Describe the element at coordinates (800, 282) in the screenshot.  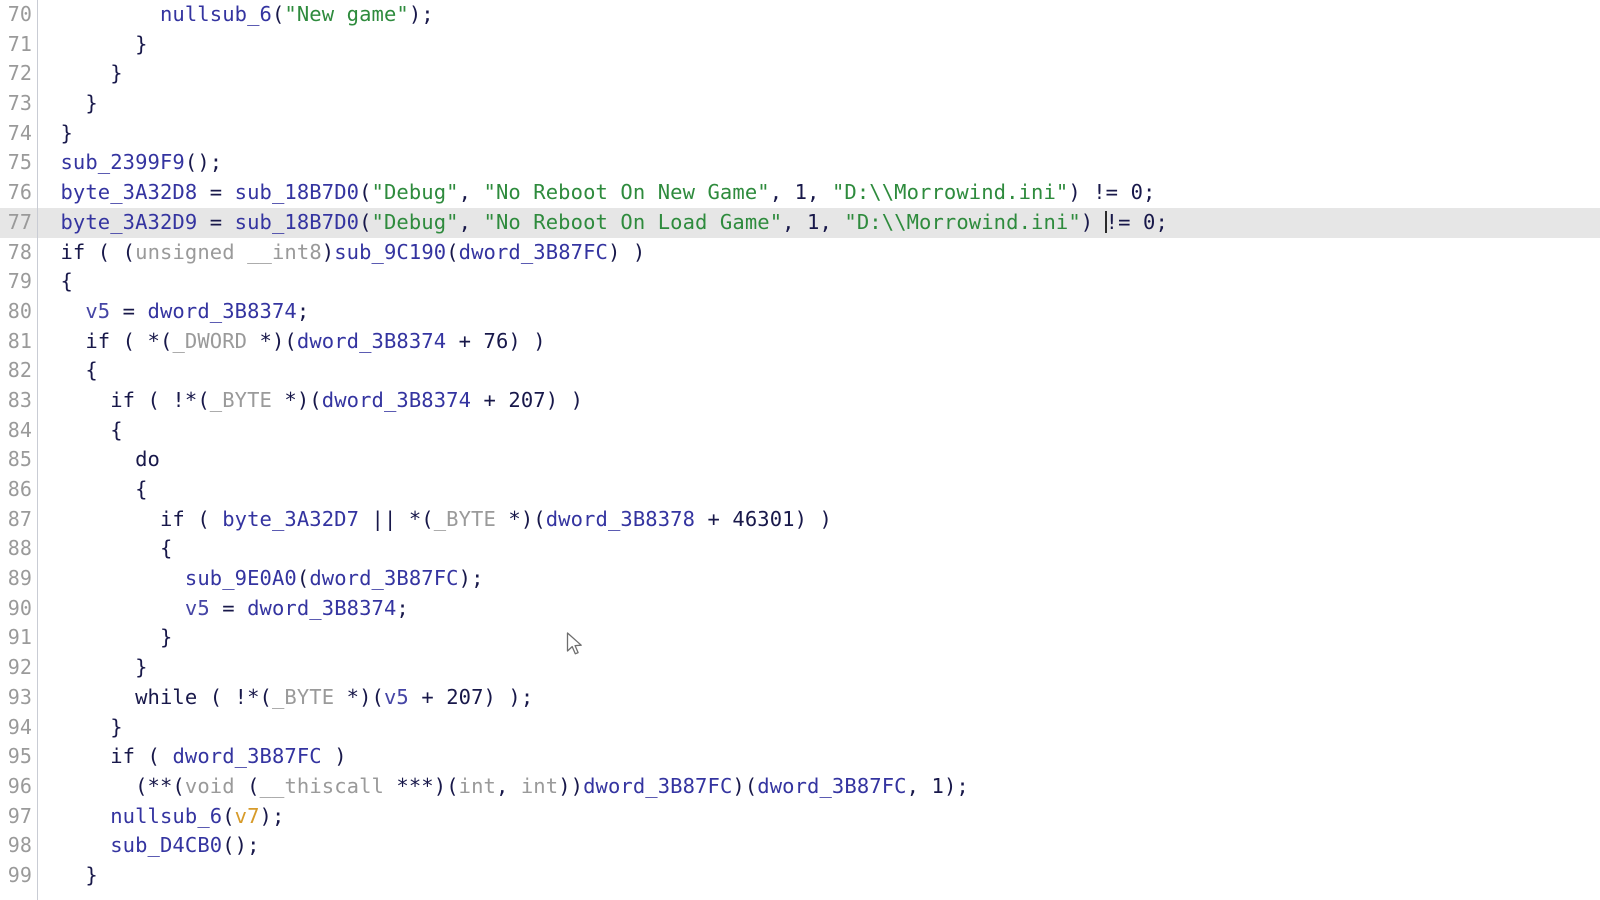
I see `code-line: 79 {` at that location.